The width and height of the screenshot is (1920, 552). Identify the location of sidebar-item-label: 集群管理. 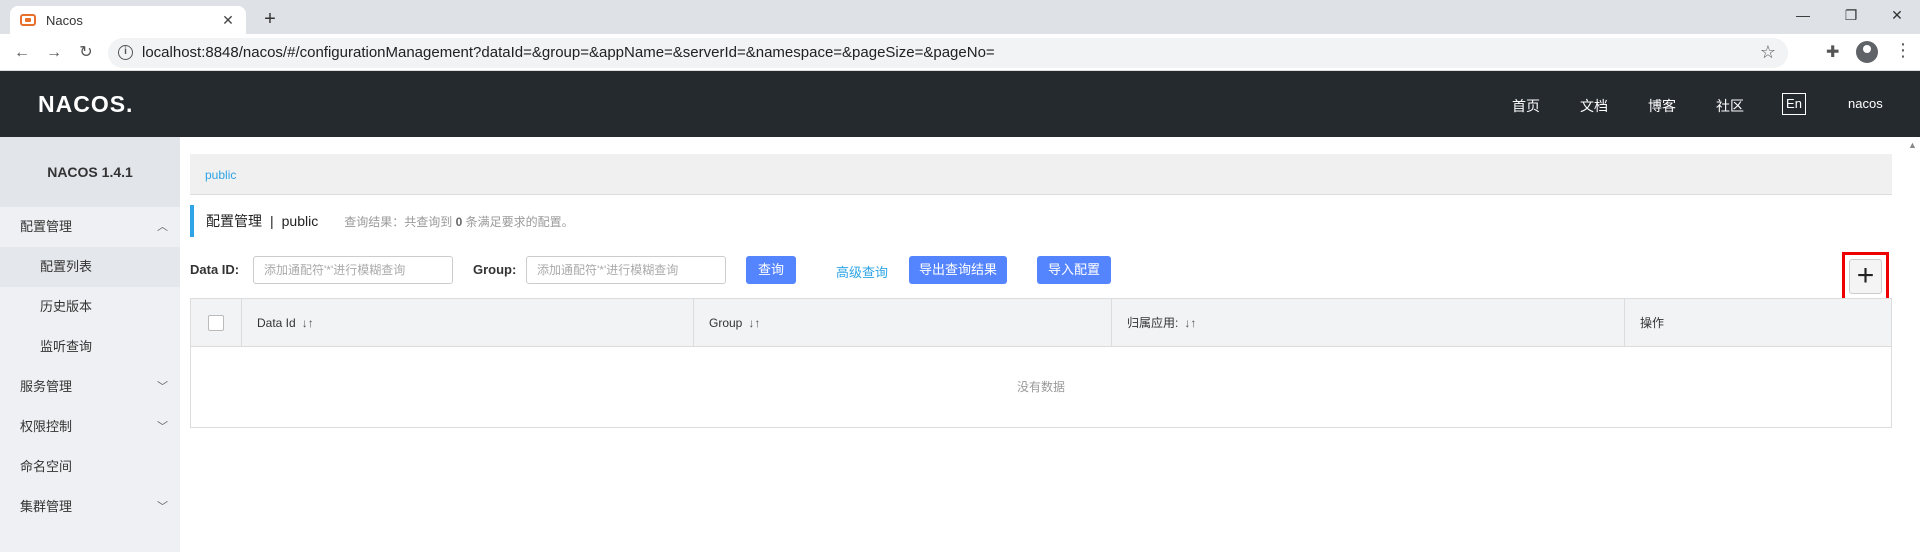
(46, 506).